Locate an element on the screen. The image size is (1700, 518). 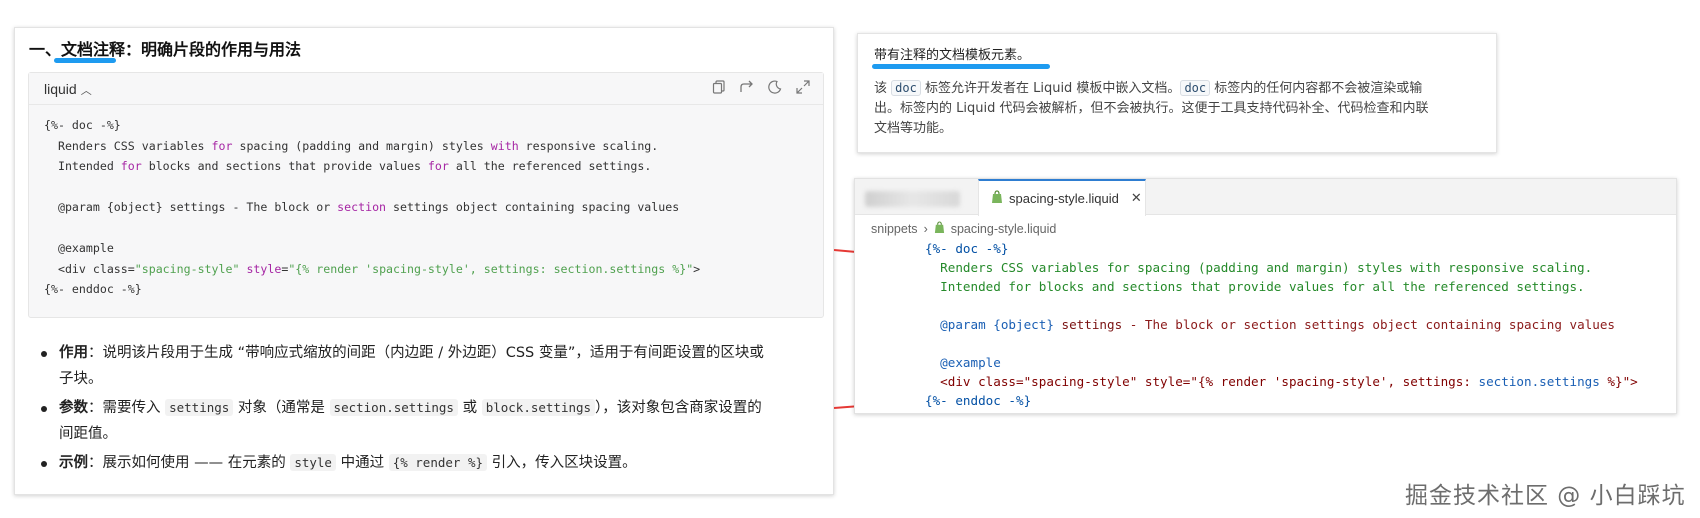
chevron-up-icon: ︿ is located at coordinates (86, 91).